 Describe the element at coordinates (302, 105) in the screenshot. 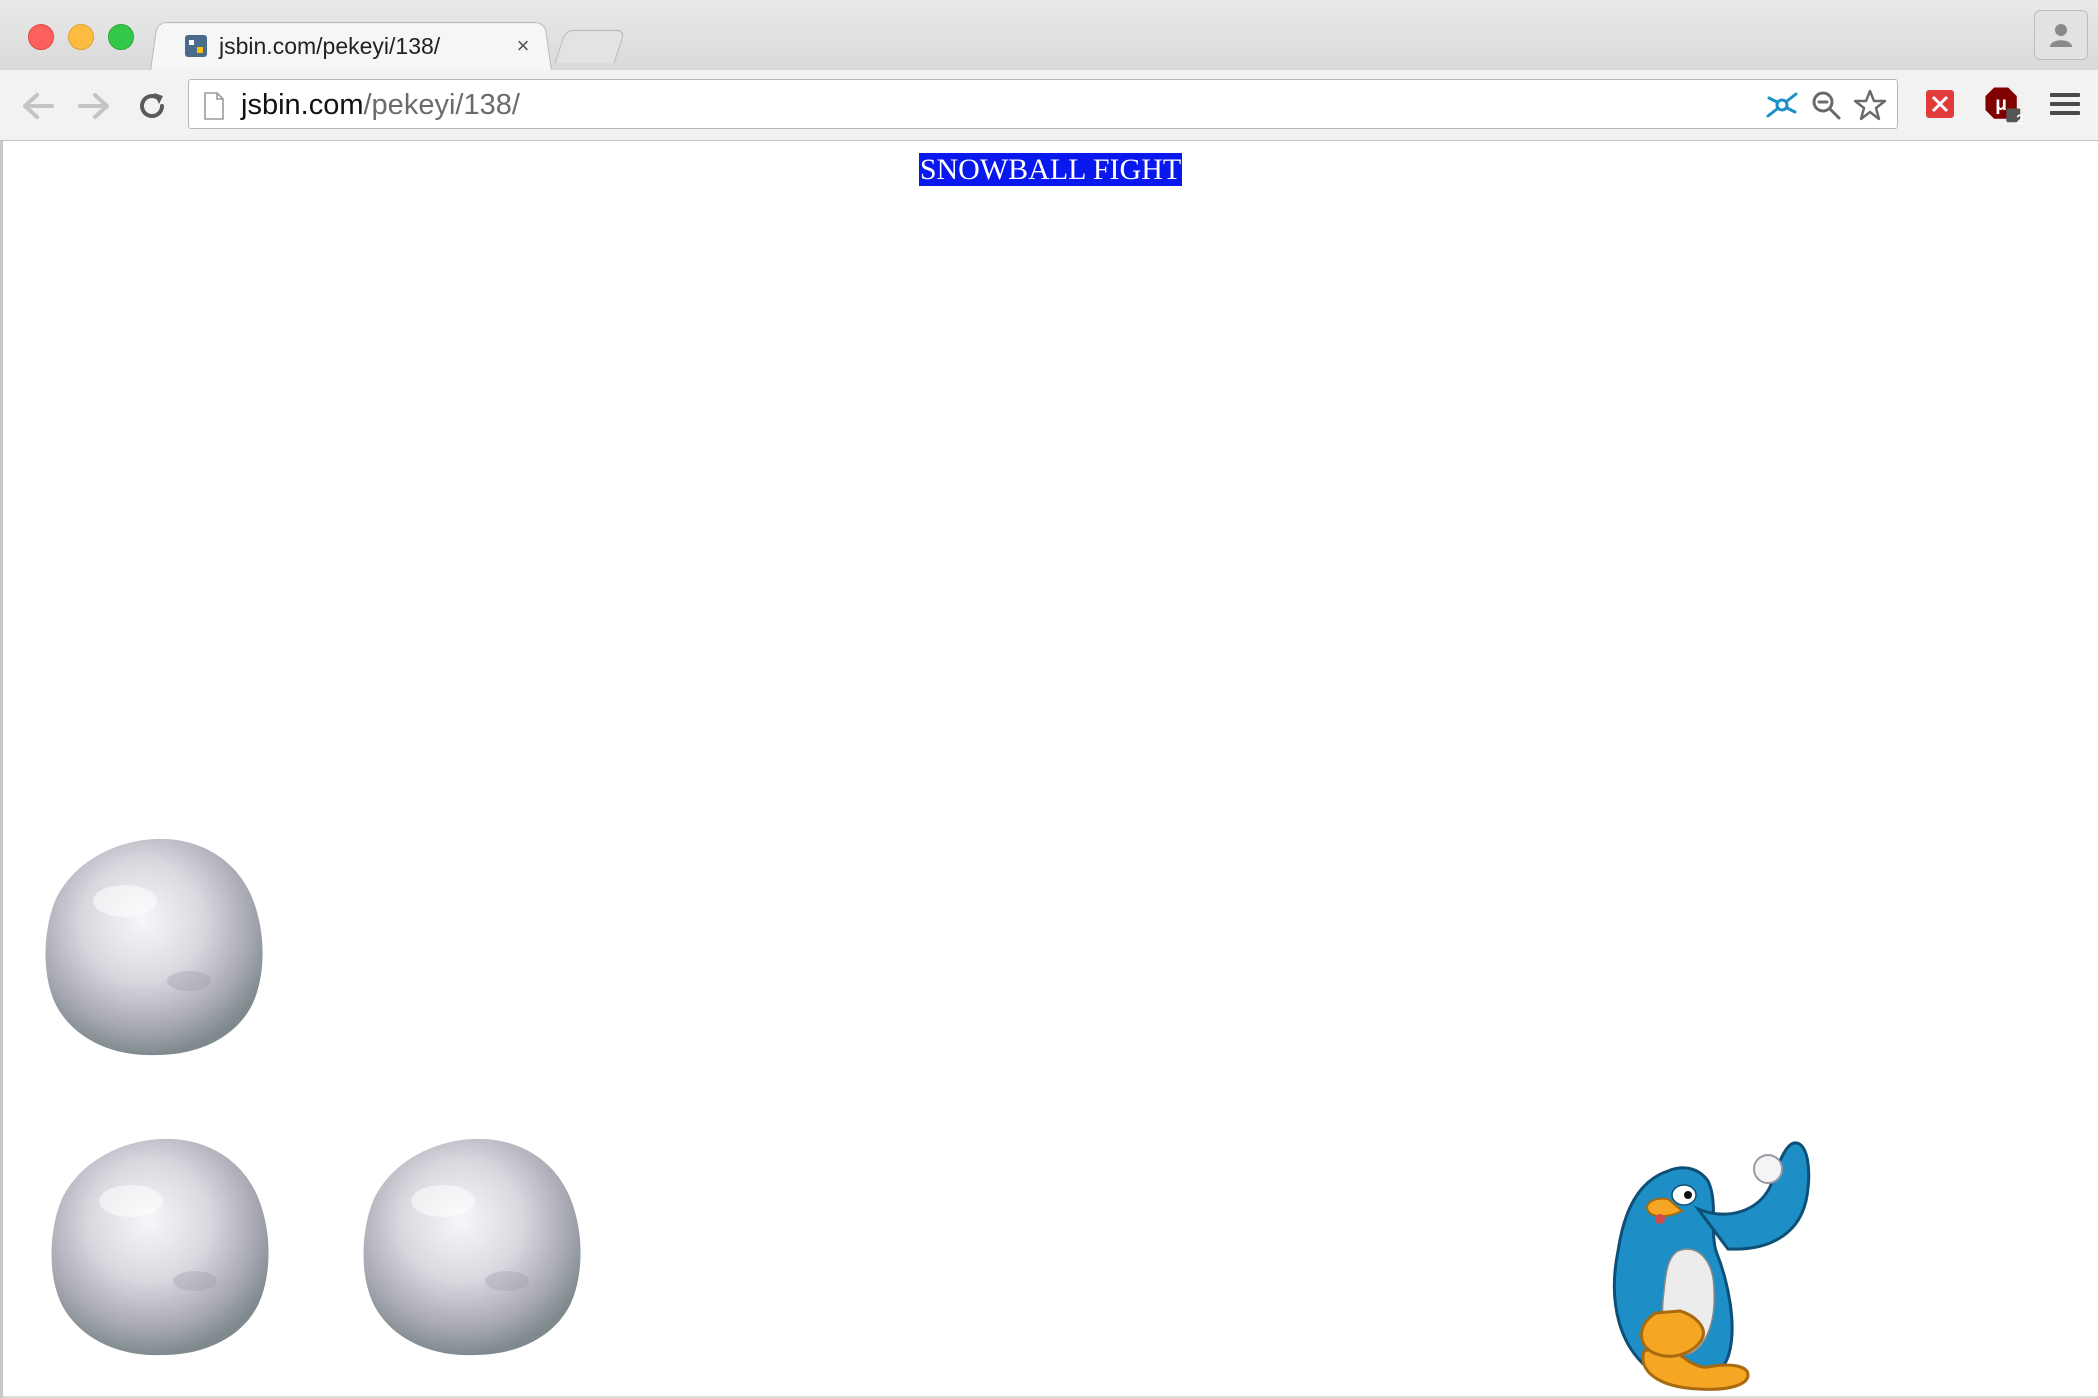

I see `url-host: jsbin.com` at that location.